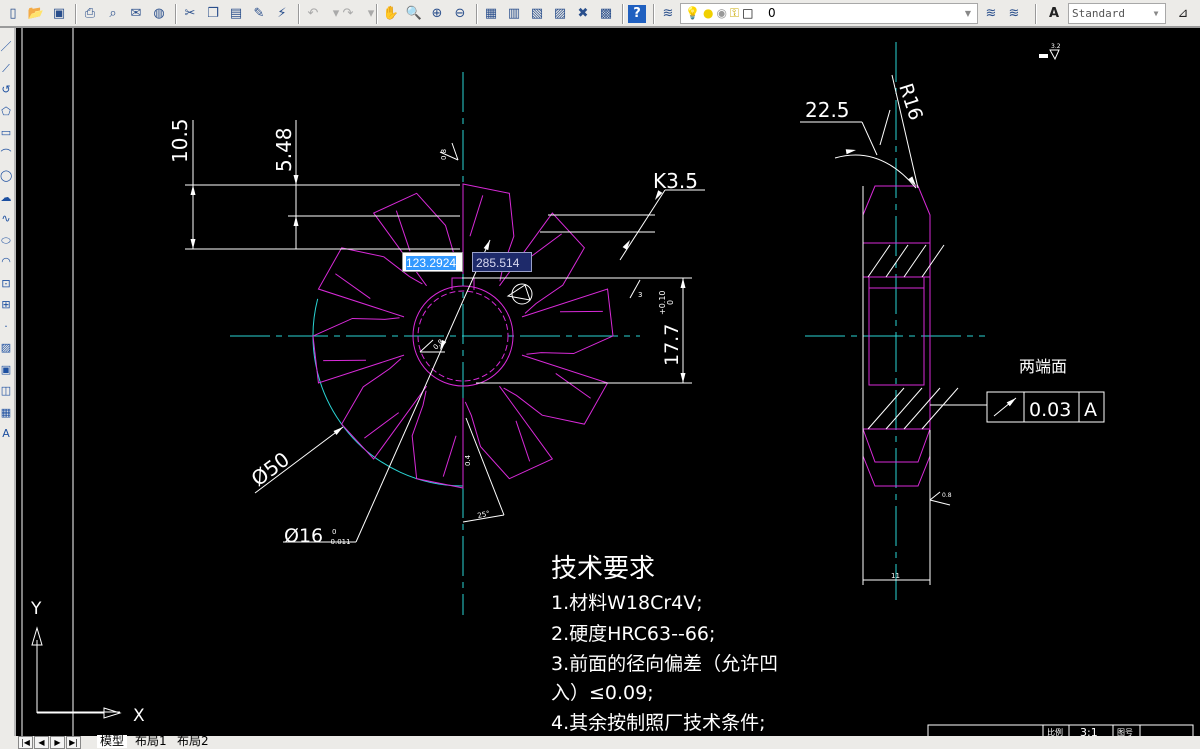  I want to click on markup-icon: ✖, so click(583, 14).